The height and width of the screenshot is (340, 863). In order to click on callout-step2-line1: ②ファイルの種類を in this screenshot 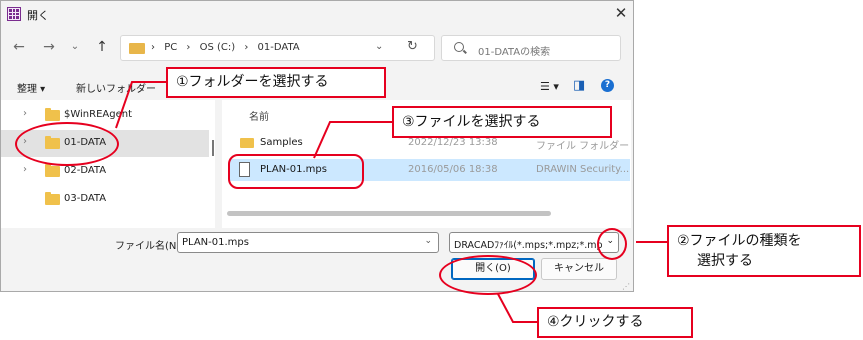, I will do `click(739, 241)`.